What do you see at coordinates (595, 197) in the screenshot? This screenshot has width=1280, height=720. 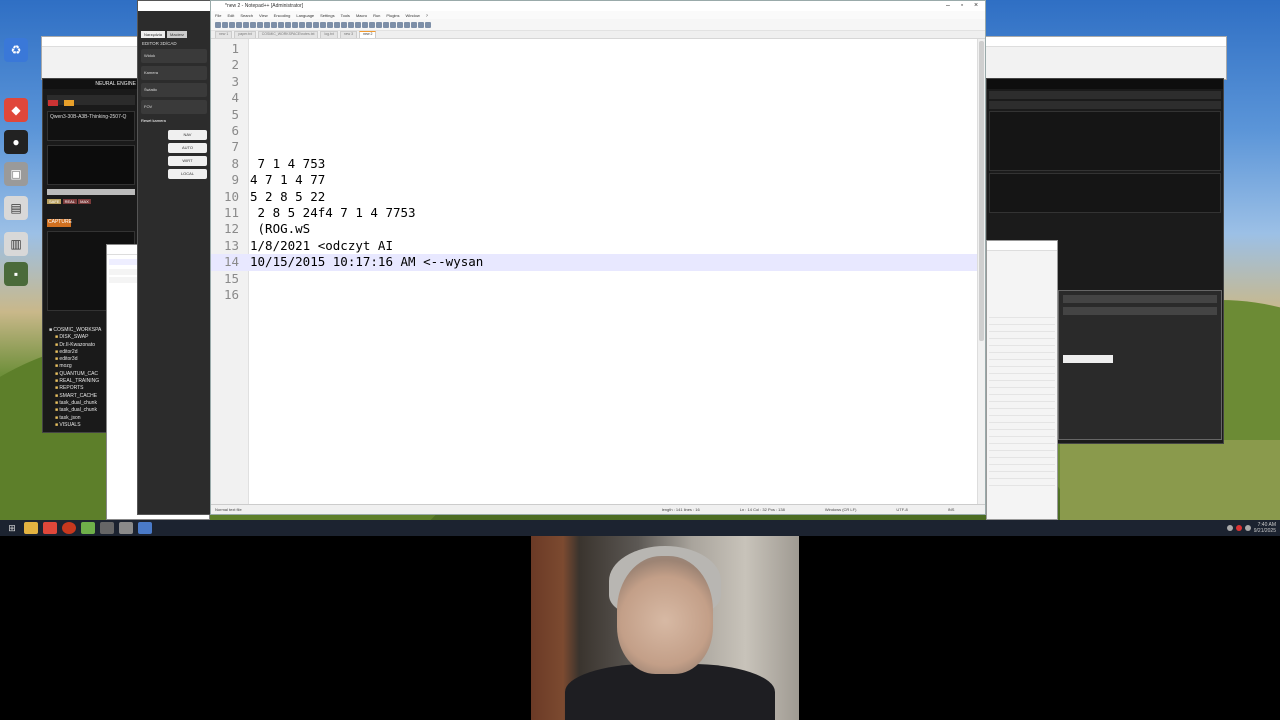 I see `editor-line: 10 5 2 8 5 22` at bounding box center [595, 197].